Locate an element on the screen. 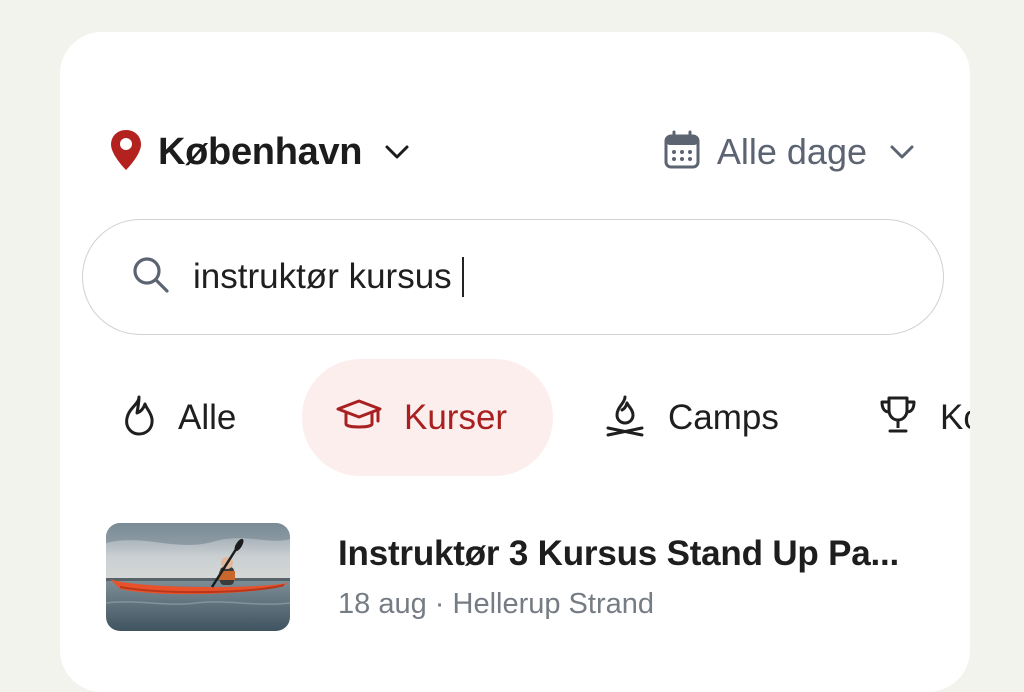 This screenshot has width=1024, height=692. event-thumbnail is located at coordinates (198, 577).